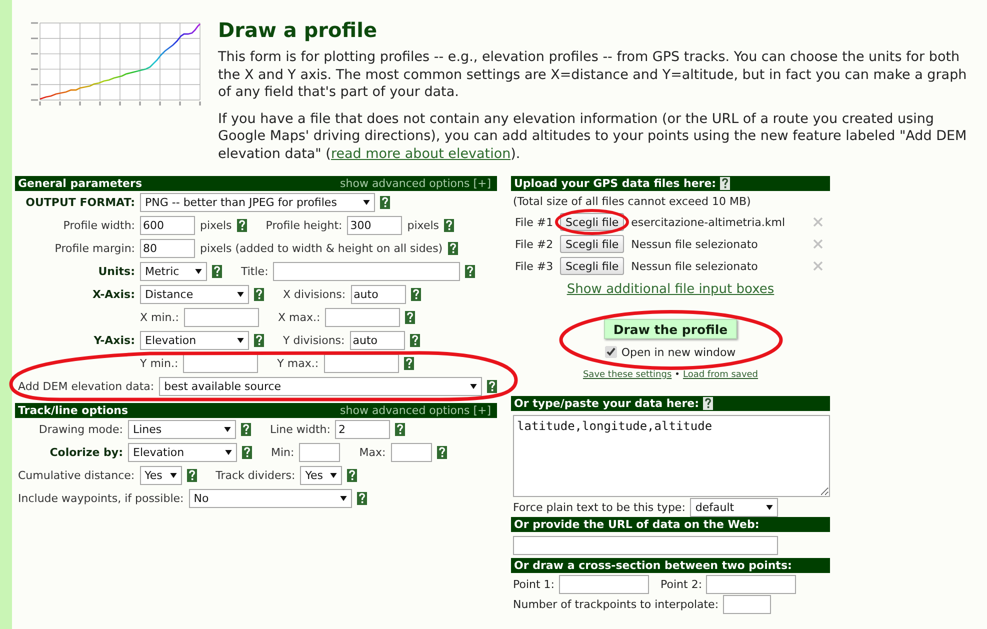 This screenshot has width=987, height=629. Describe the element at coordinates (257, 202) in the screenshot. I see `dropdown: PNG -- better than JPEG for profiles` at that location.